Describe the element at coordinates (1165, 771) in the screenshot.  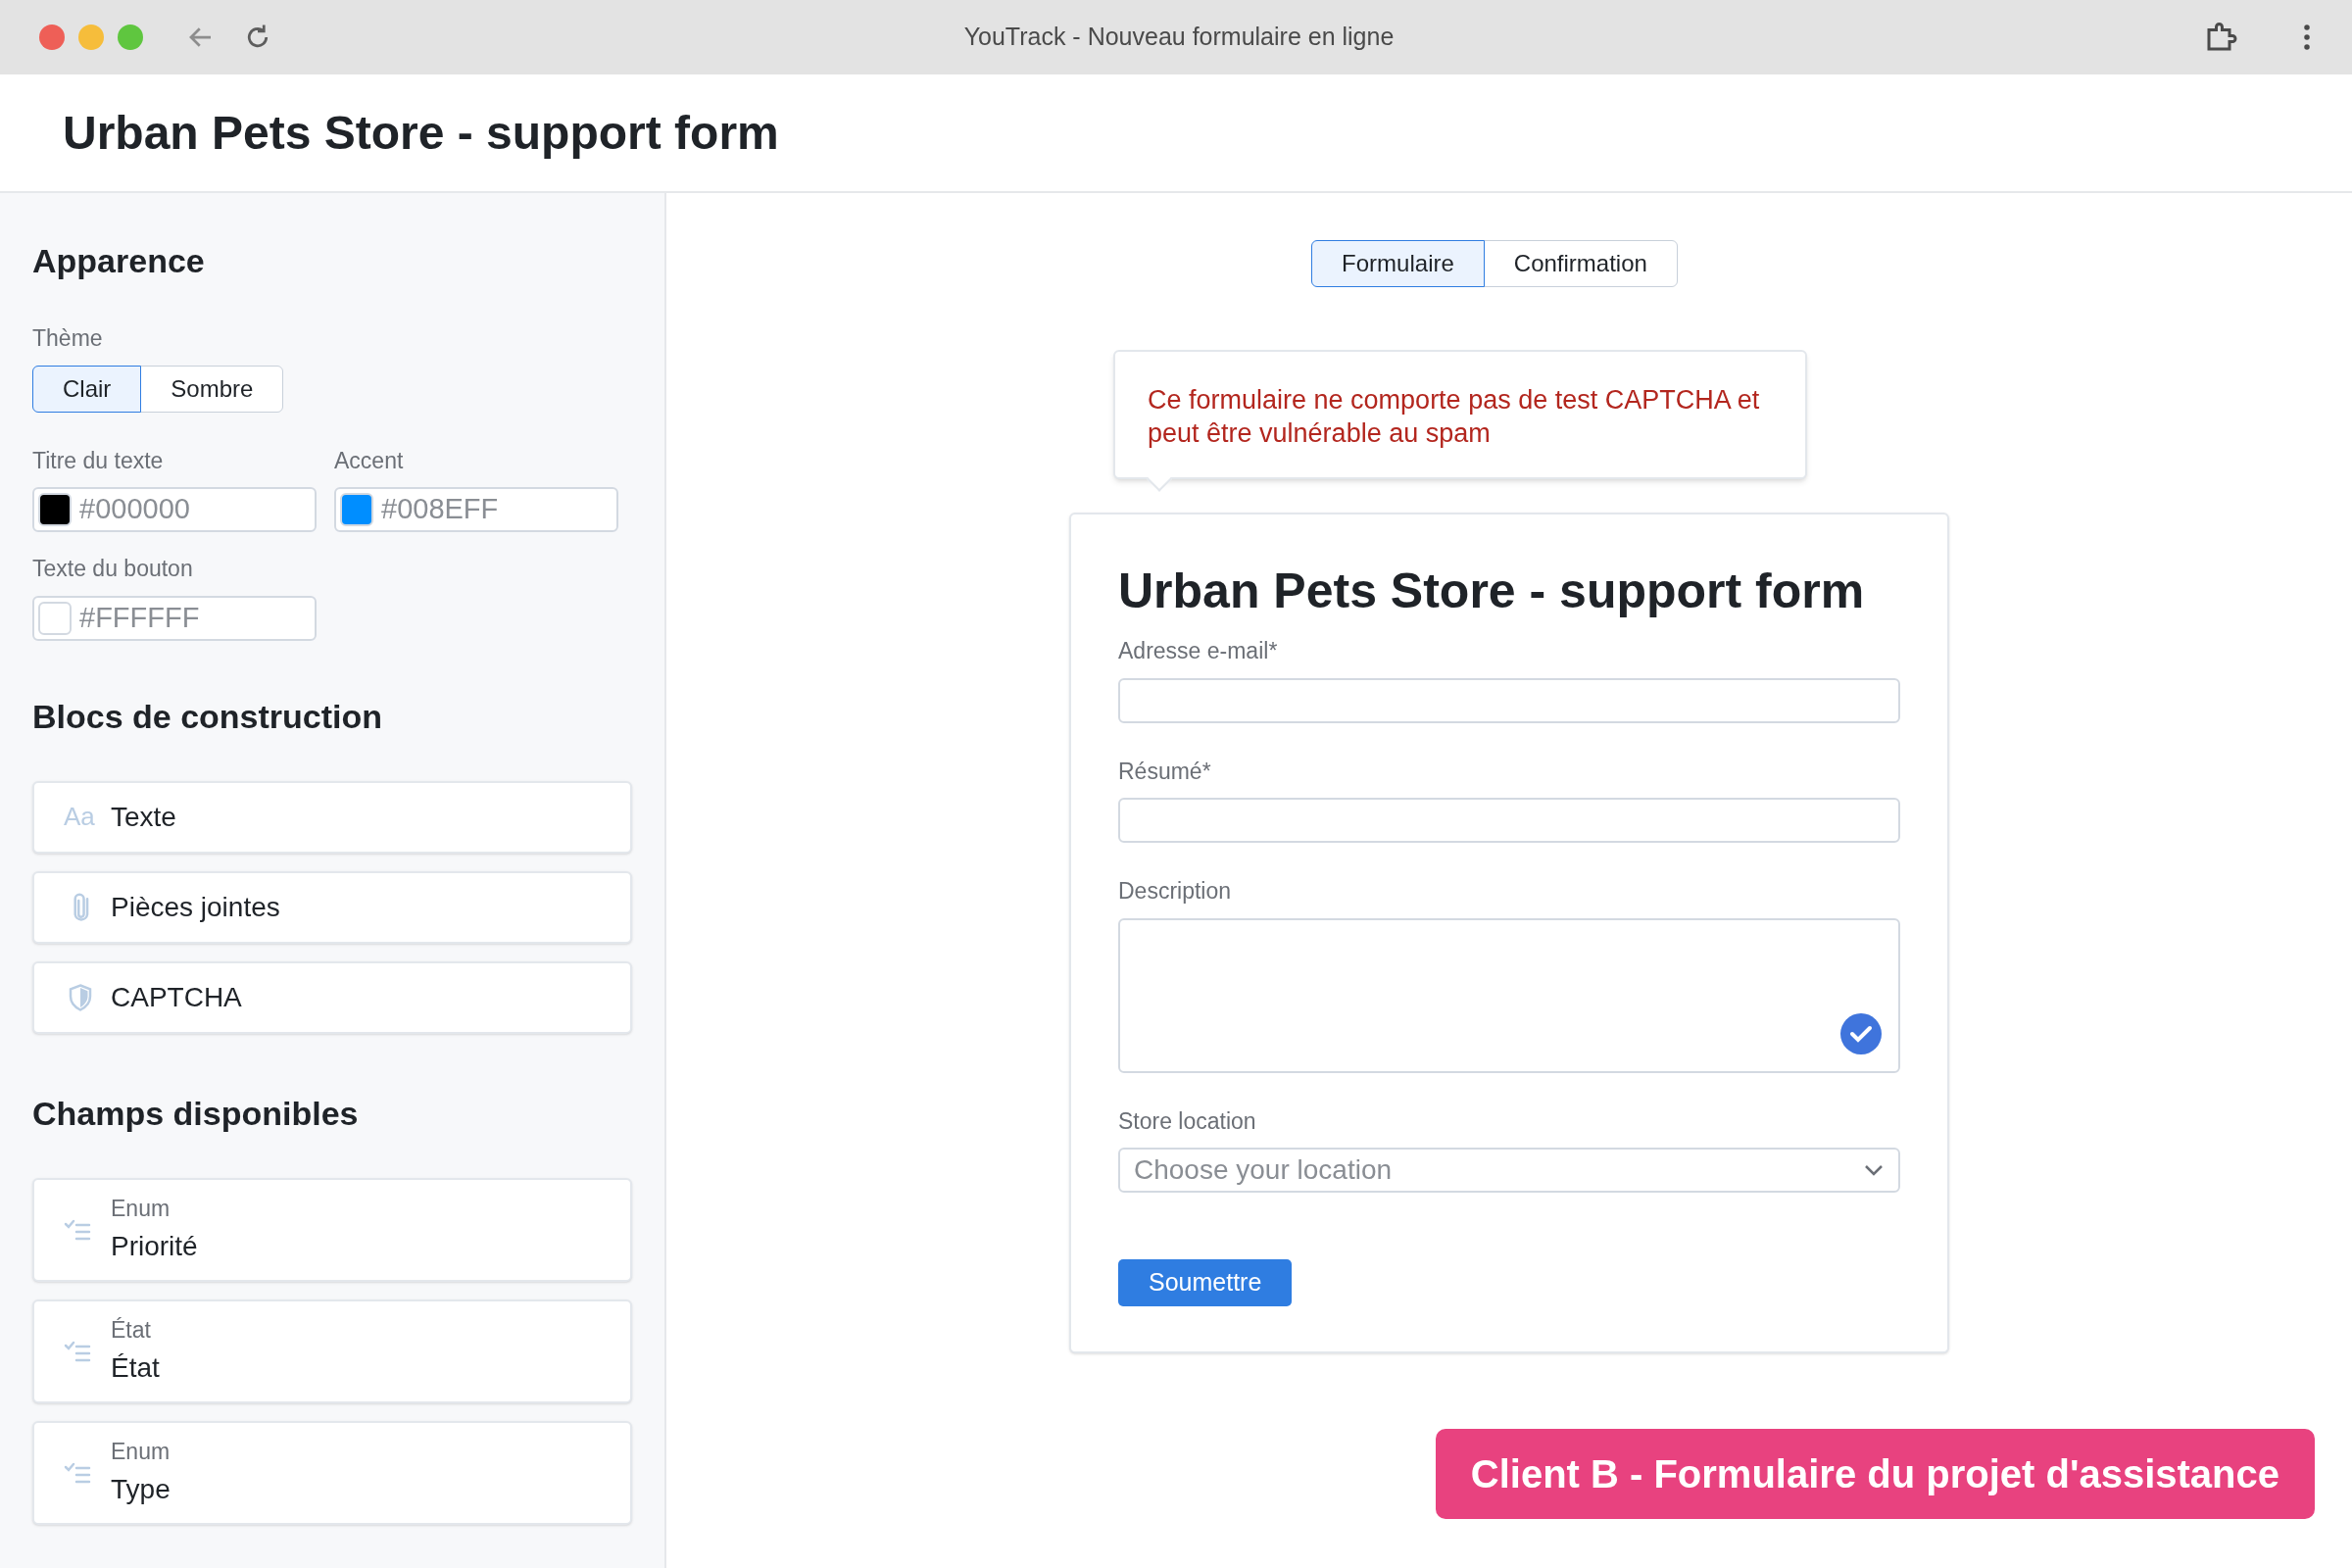
I see `field-label: Résumé*` at that location.